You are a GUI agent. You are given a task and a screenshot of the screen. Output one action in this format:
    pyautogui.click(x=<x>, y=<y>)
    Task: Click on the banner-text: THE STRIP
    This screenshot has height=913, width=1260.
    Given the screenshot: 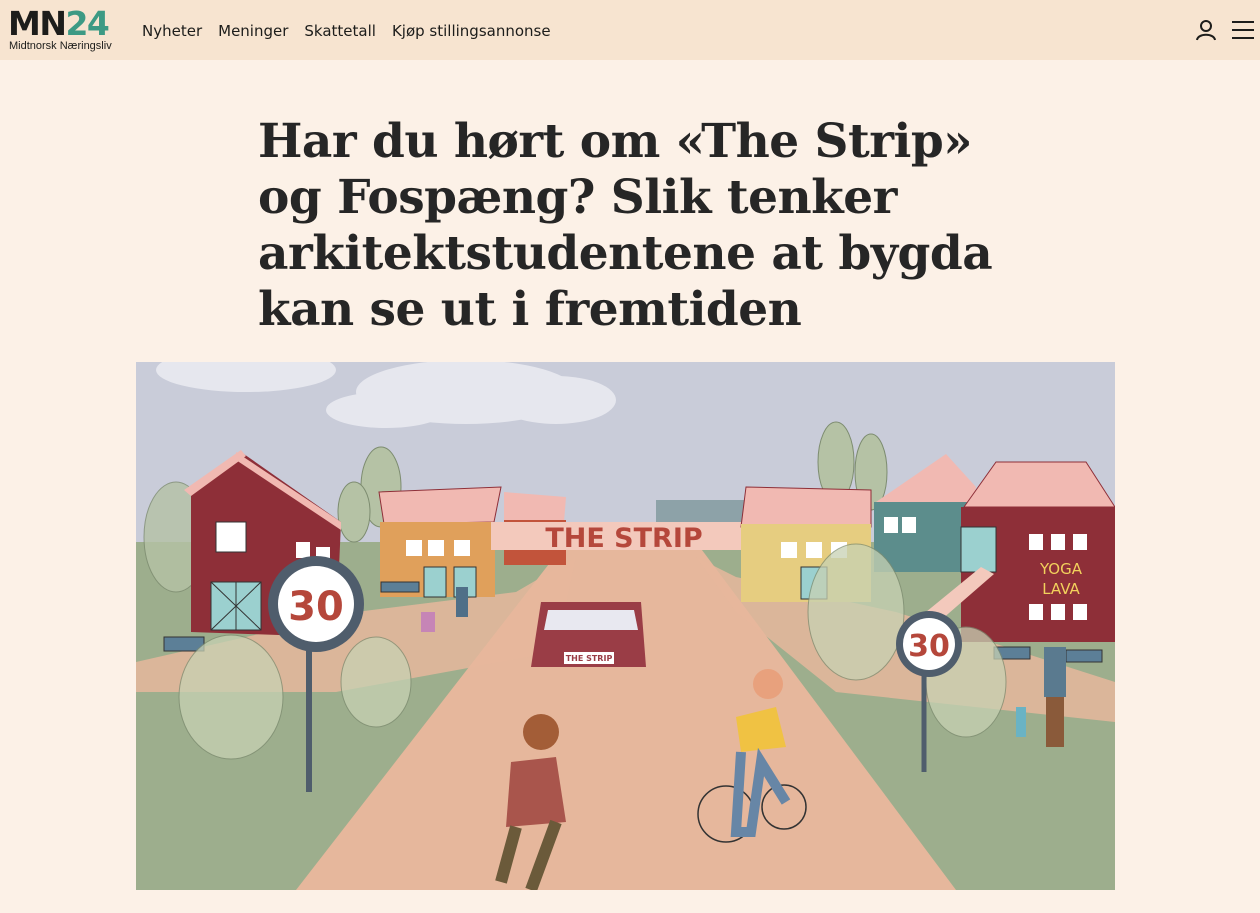 What is the action you would take?
    pyautogui.click(x=623, y=538)
    